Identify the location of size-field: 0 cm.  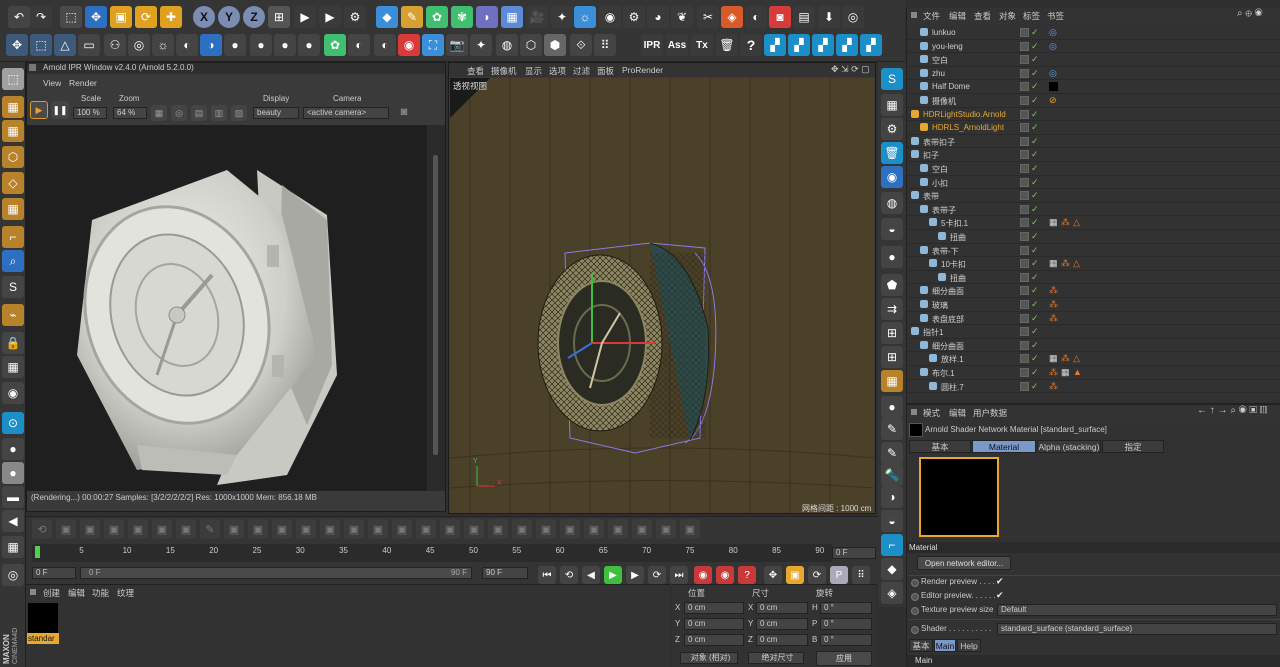
(782, 624).